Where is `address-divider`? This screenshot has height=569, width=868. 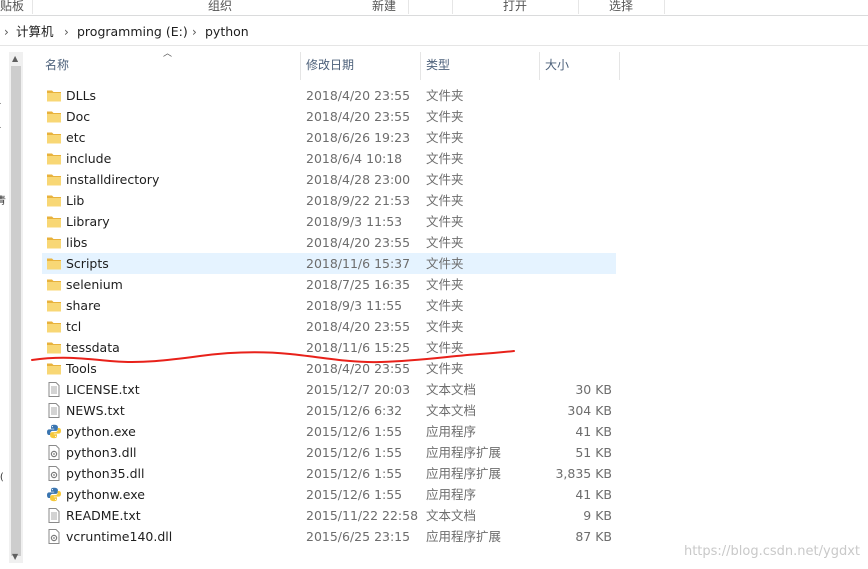 address-divider is located at coordinates (434, 45).